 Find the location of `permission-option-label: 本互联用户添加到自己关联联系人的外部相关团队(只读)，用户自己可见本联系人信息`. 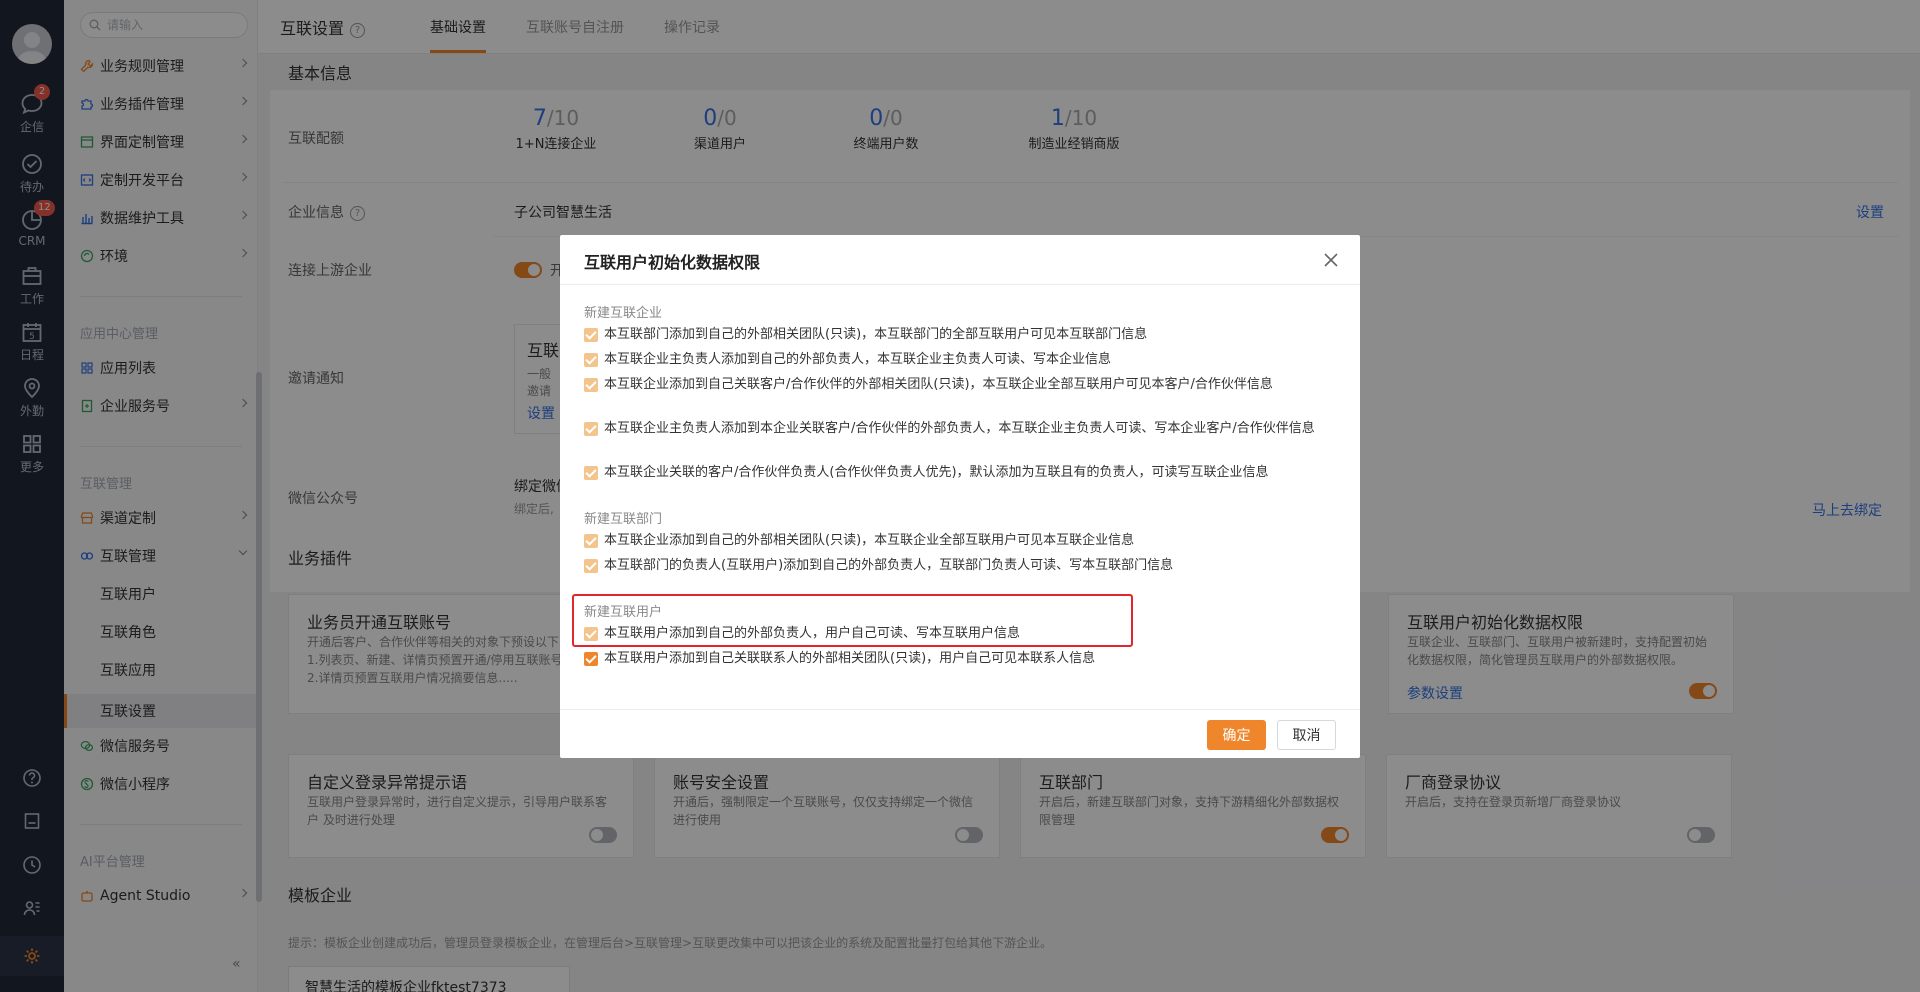

permission-option-label: 本互联用户添加到自己关联联系人的外部相关团队(只读)，用户自己可见本联系人信息 is located at coordinates (850, 658).